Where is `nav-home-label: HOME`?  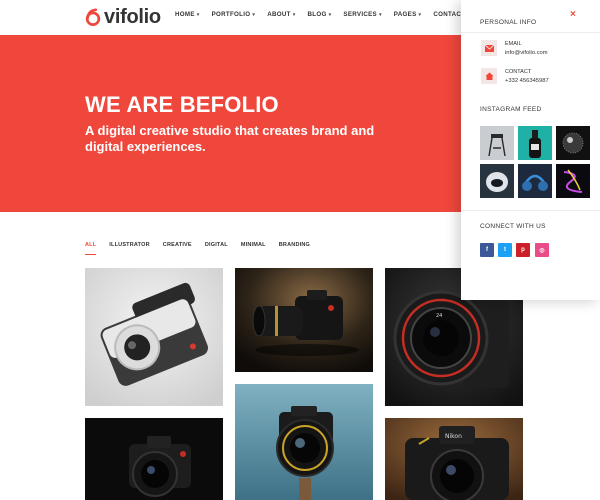
nav-home-label: HOME is located at coordinates (185, 14).